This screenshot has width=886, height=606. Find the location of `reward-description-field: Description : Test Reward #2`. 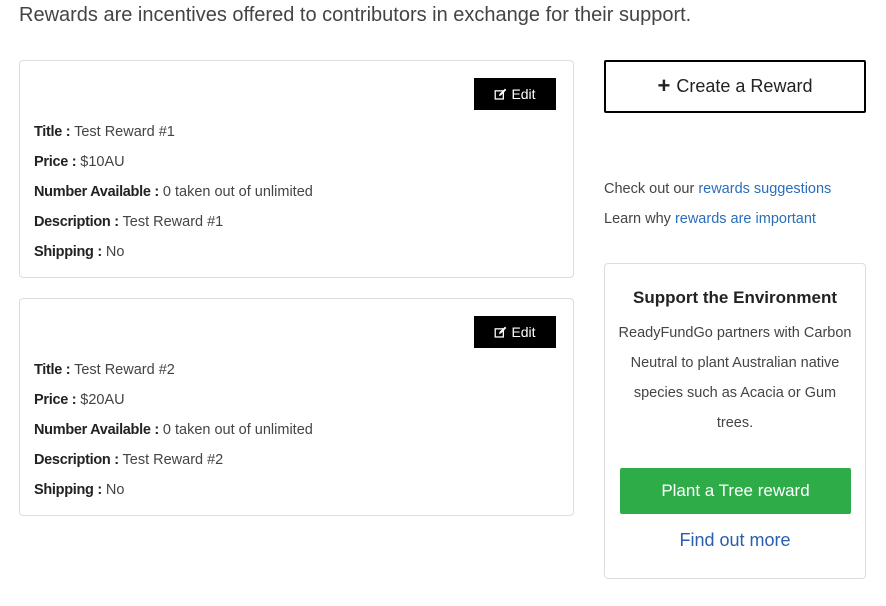

reward-description-field: Description : Test Reward #2 is located at coordinates (129, 460).